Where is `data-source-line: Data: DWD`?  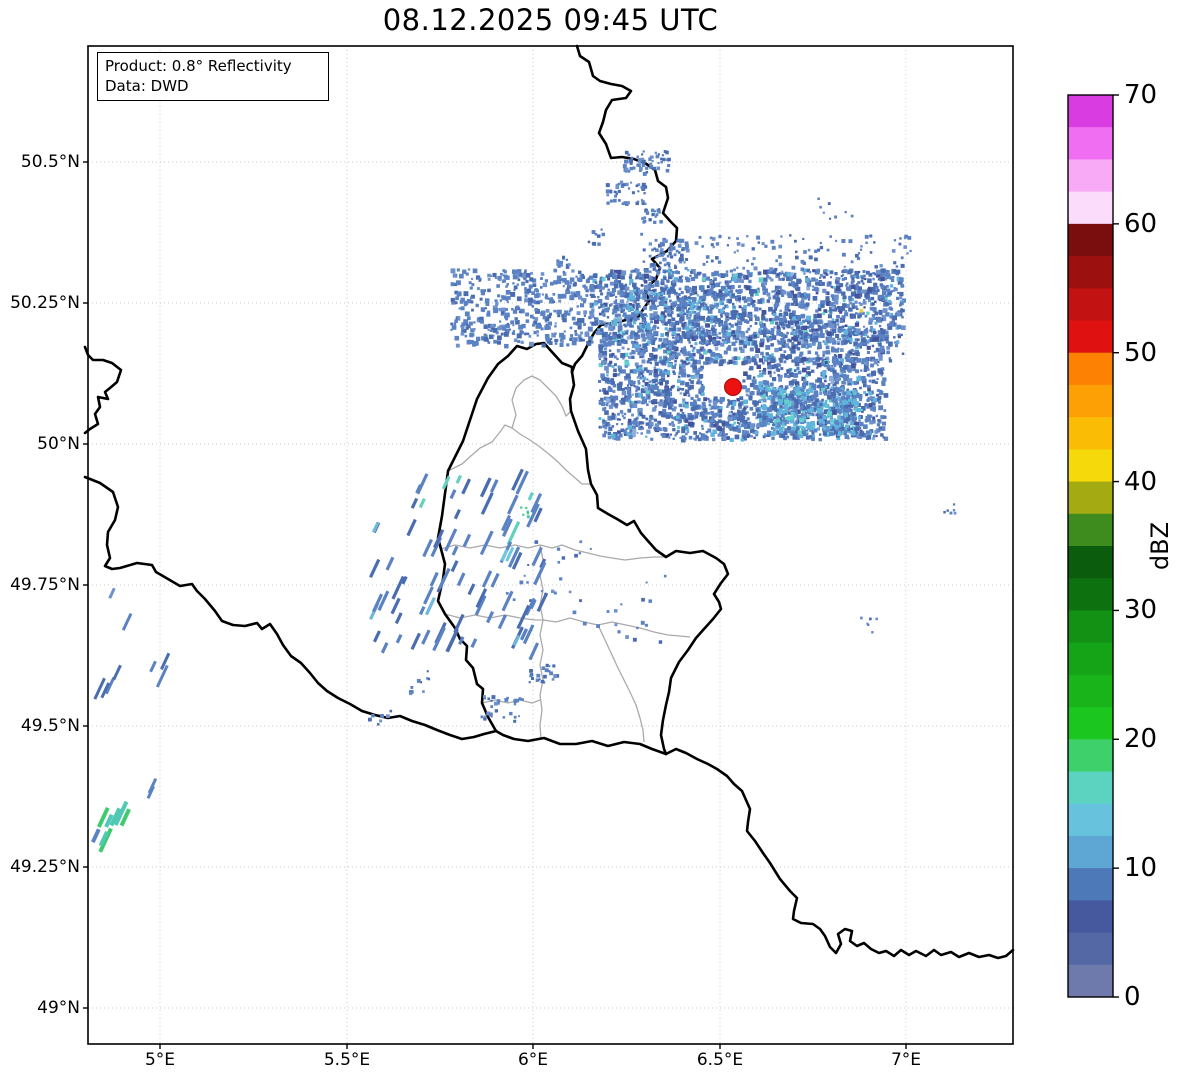 data-source-line: Data: DWD is located at coordinates (147, 86).